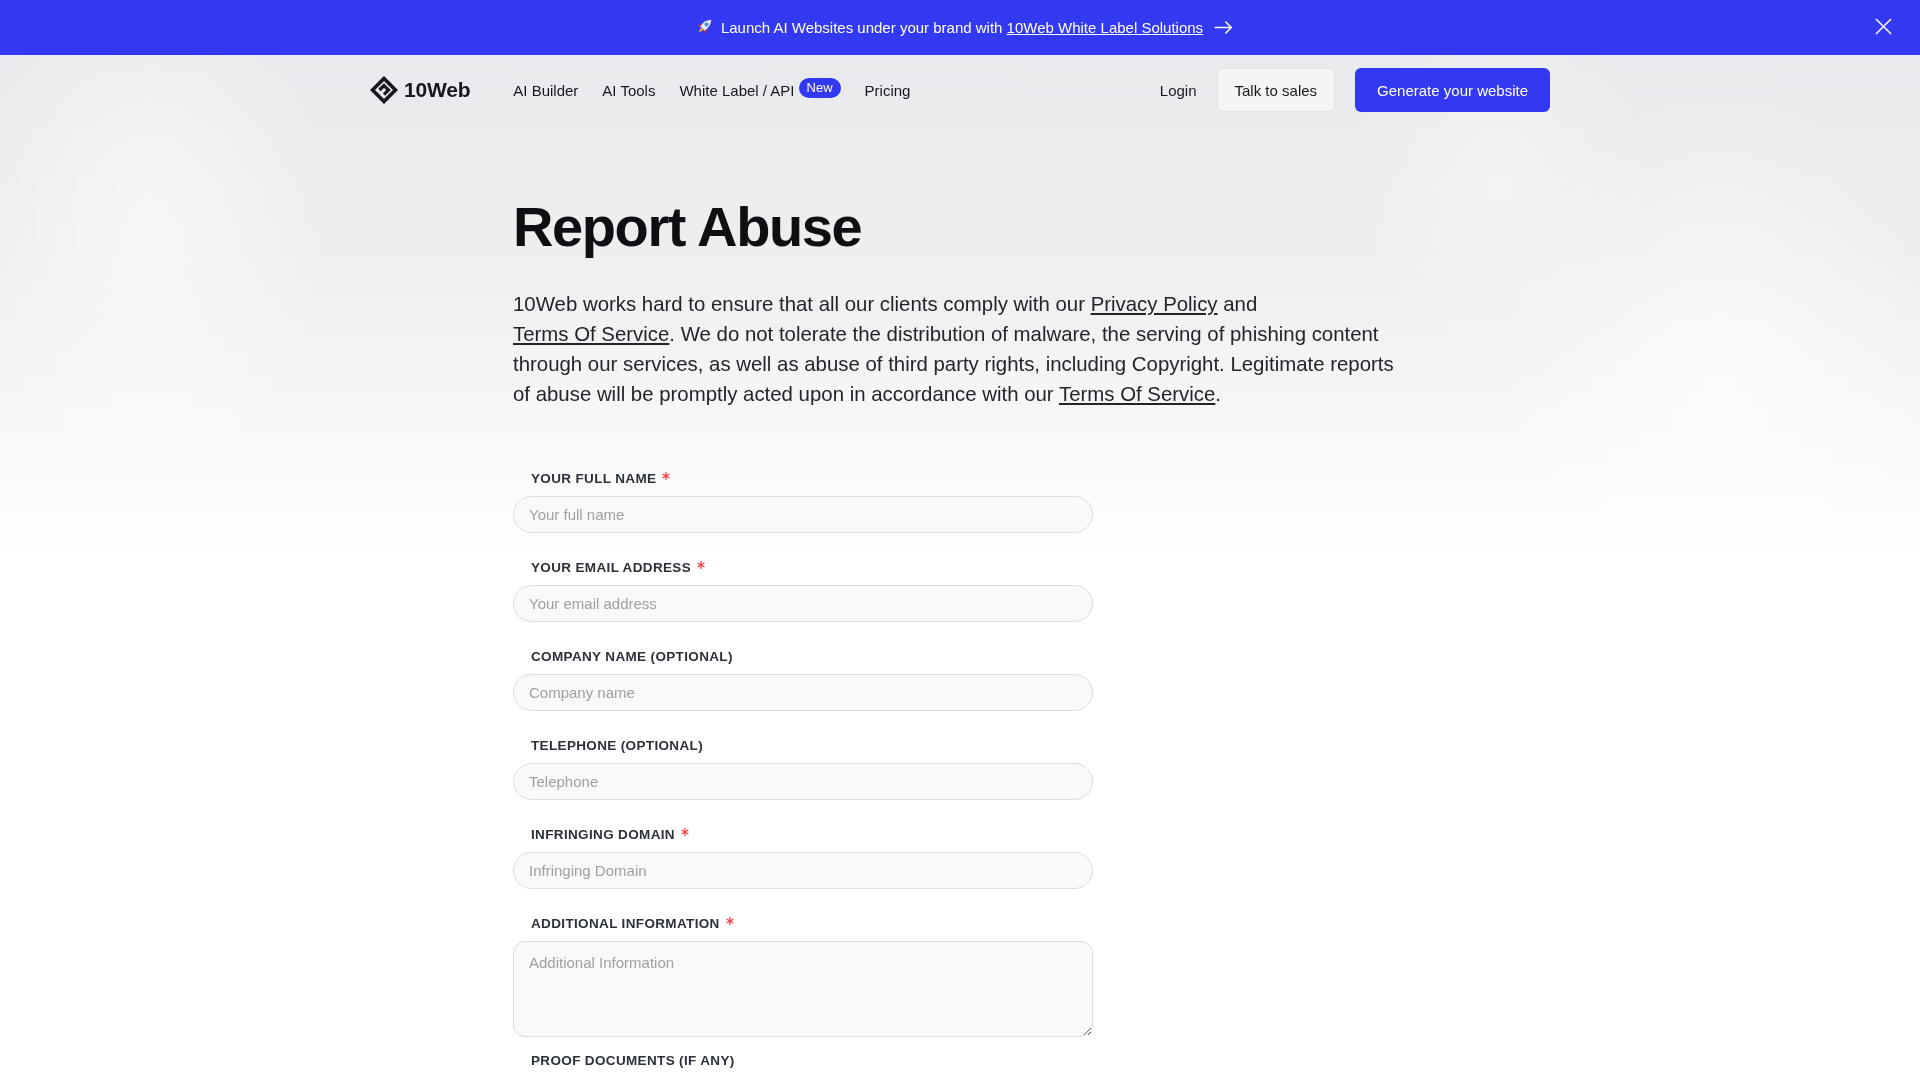 Image resolution: width=1920 pixels, height=1080 pixels. Describe the element at coordinates (1178, 90) in the screenshot. I see `login-link: Login` at that location.